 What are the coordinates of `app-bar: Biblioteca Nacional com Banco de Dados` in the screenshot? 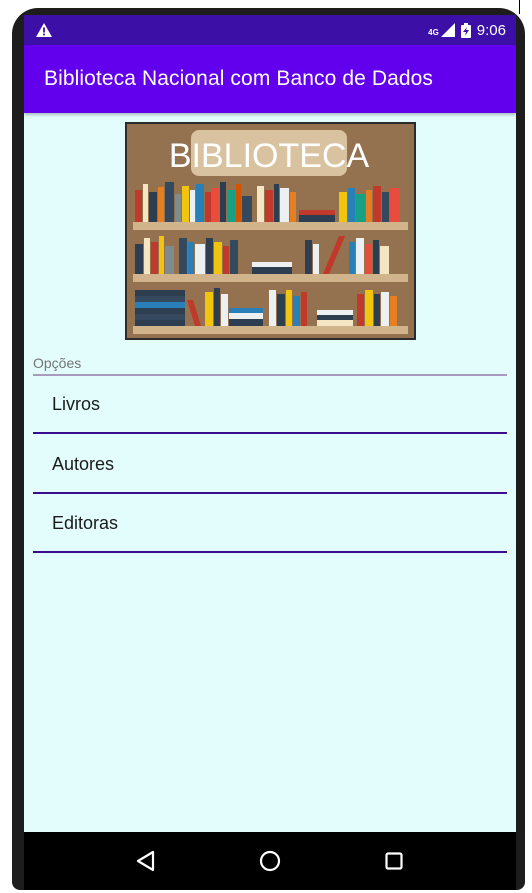 It's located at (270, 79).